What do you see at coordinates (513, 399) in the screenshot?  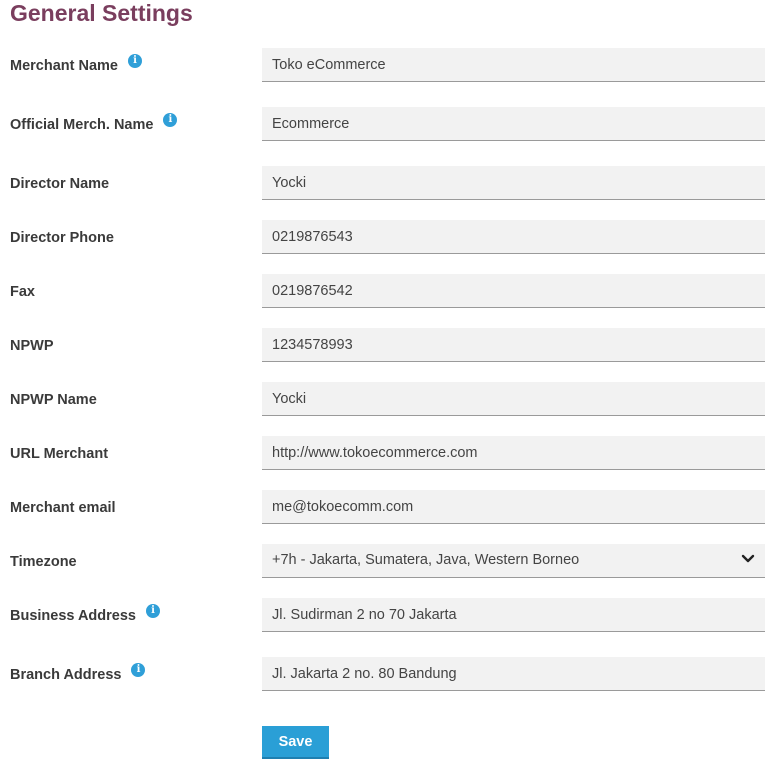 I see `npwp-name-input` at bounding box center [513, 399].